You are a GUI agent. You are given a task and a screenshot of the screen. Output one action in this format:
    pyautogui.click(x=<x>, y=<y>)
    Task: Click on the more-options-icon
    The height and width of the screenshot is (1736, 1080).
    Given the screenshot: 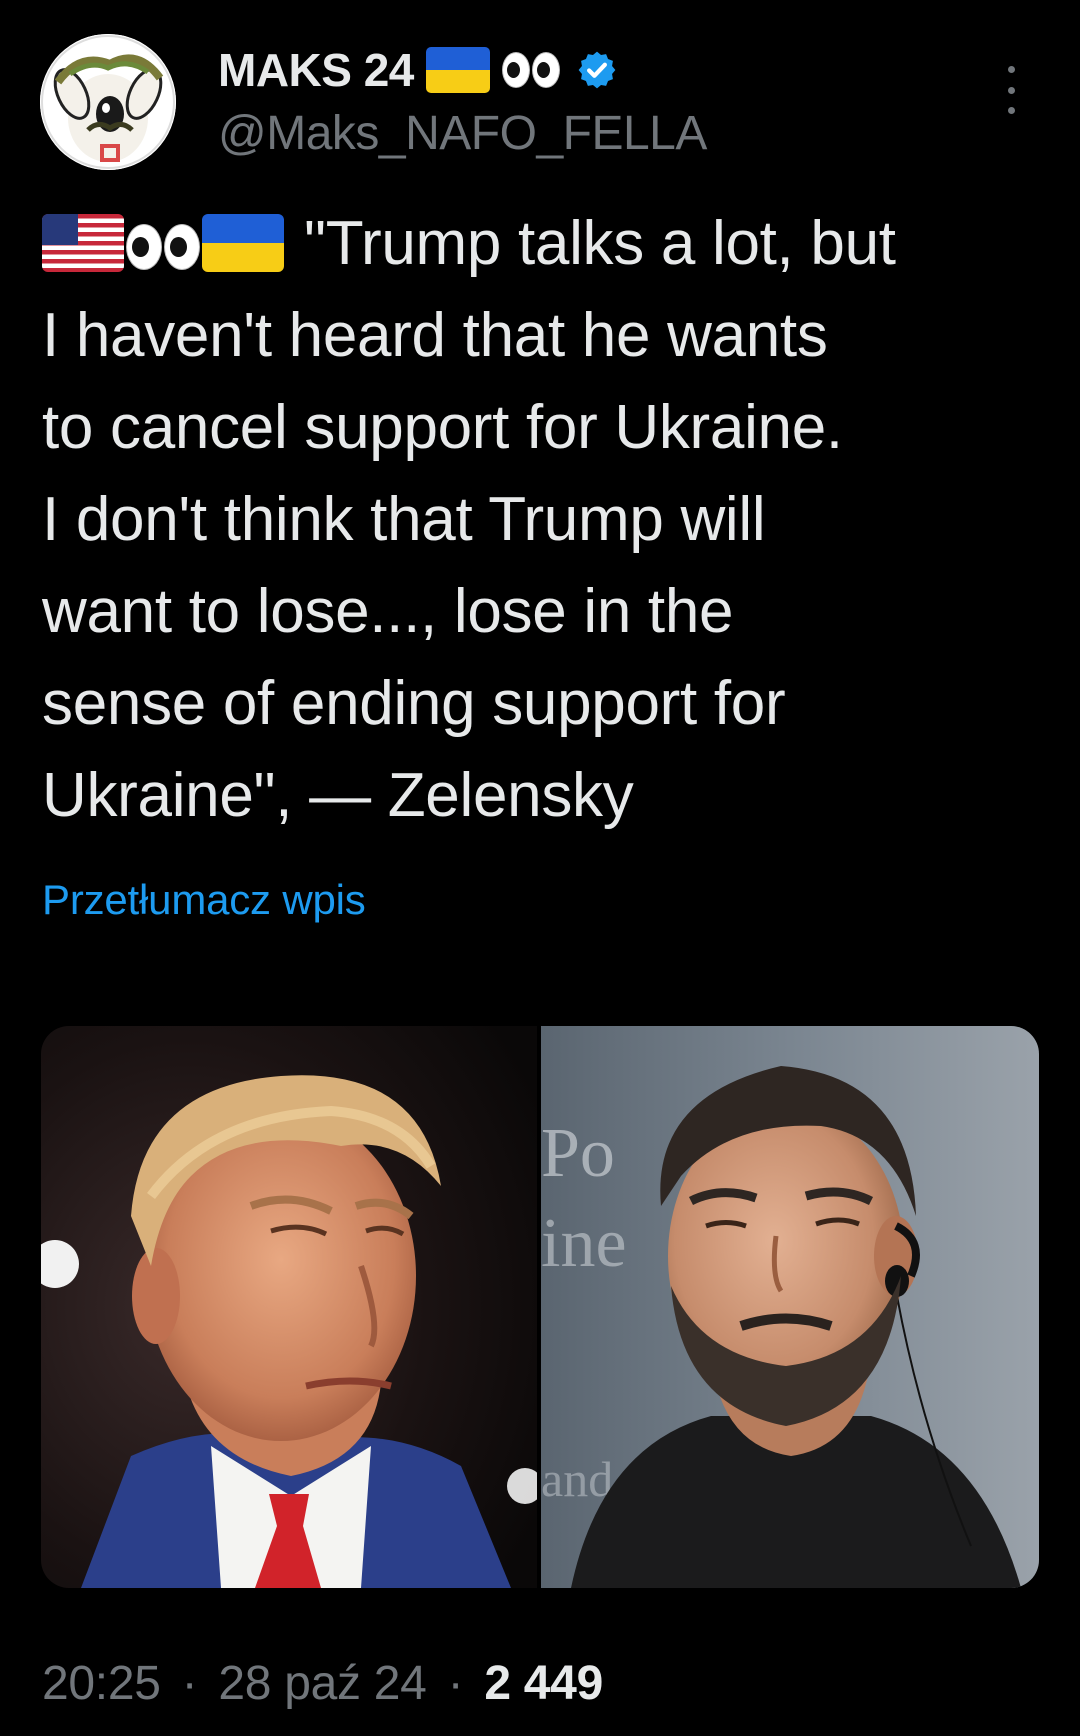 What is the action you would take?
    pyautogui.click(x=1011, y=90)
    